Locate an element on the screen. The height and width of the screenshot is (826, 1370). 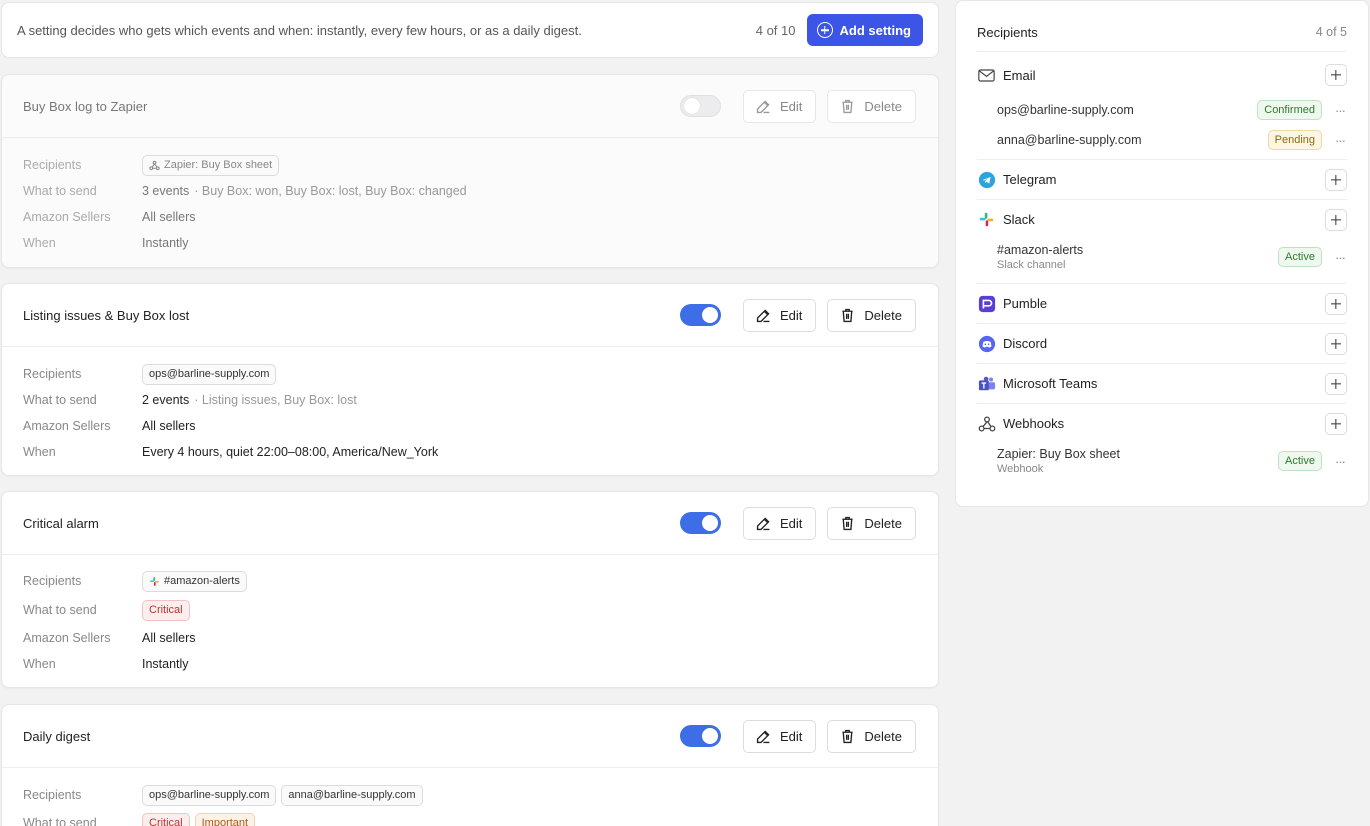
recipient-value: anna@barline-supply.com is located at coordinates (1069, 140).